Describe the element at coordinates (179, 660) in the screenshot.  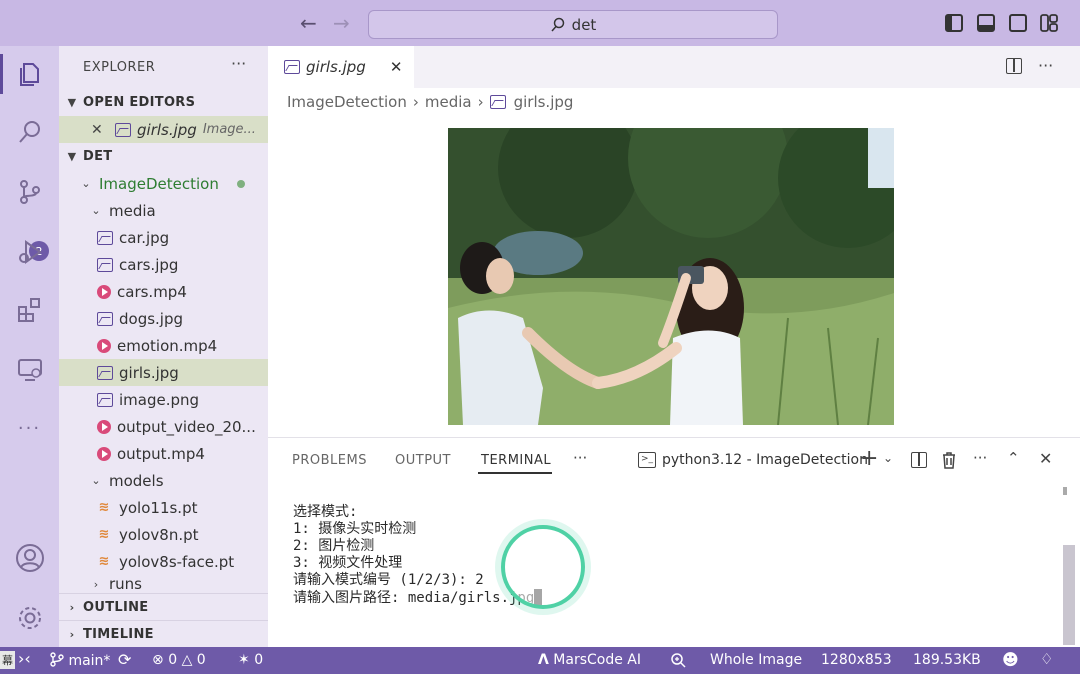
I see `problems-item: ⊗ 0 △ 0` at that location.